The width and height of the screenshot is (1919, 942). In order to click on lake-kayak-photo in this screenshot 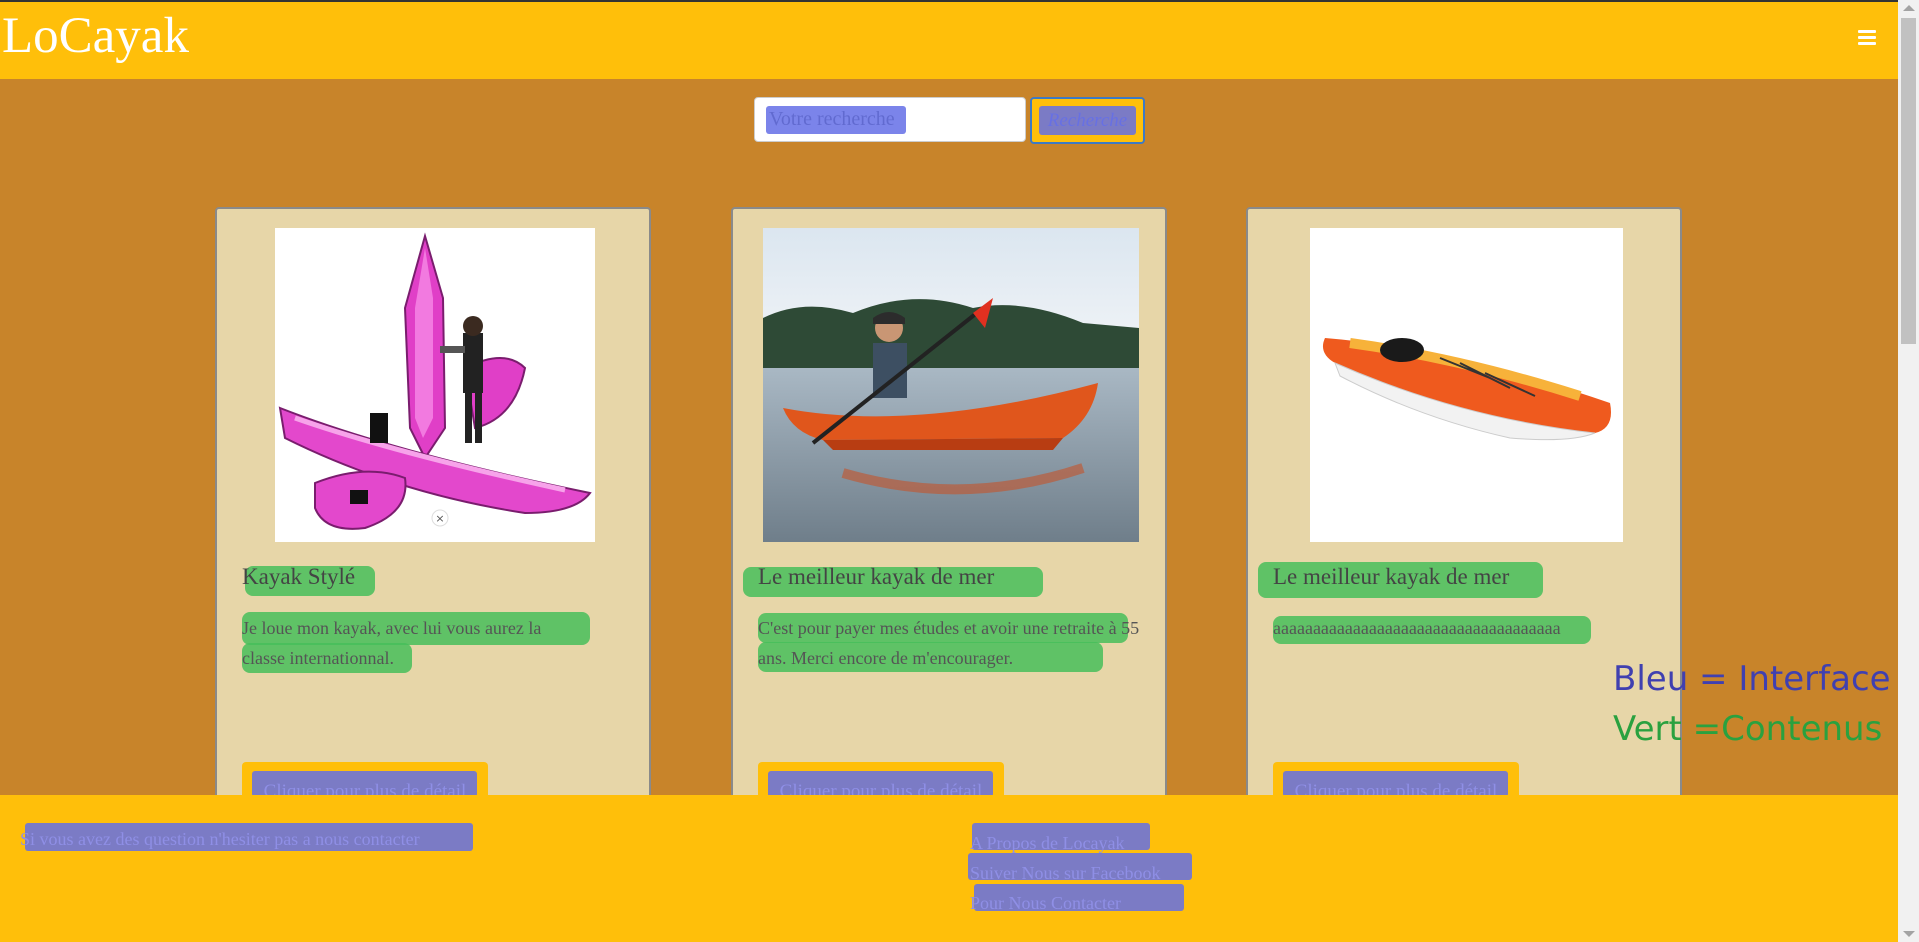, I will do `click(951, 385)`.